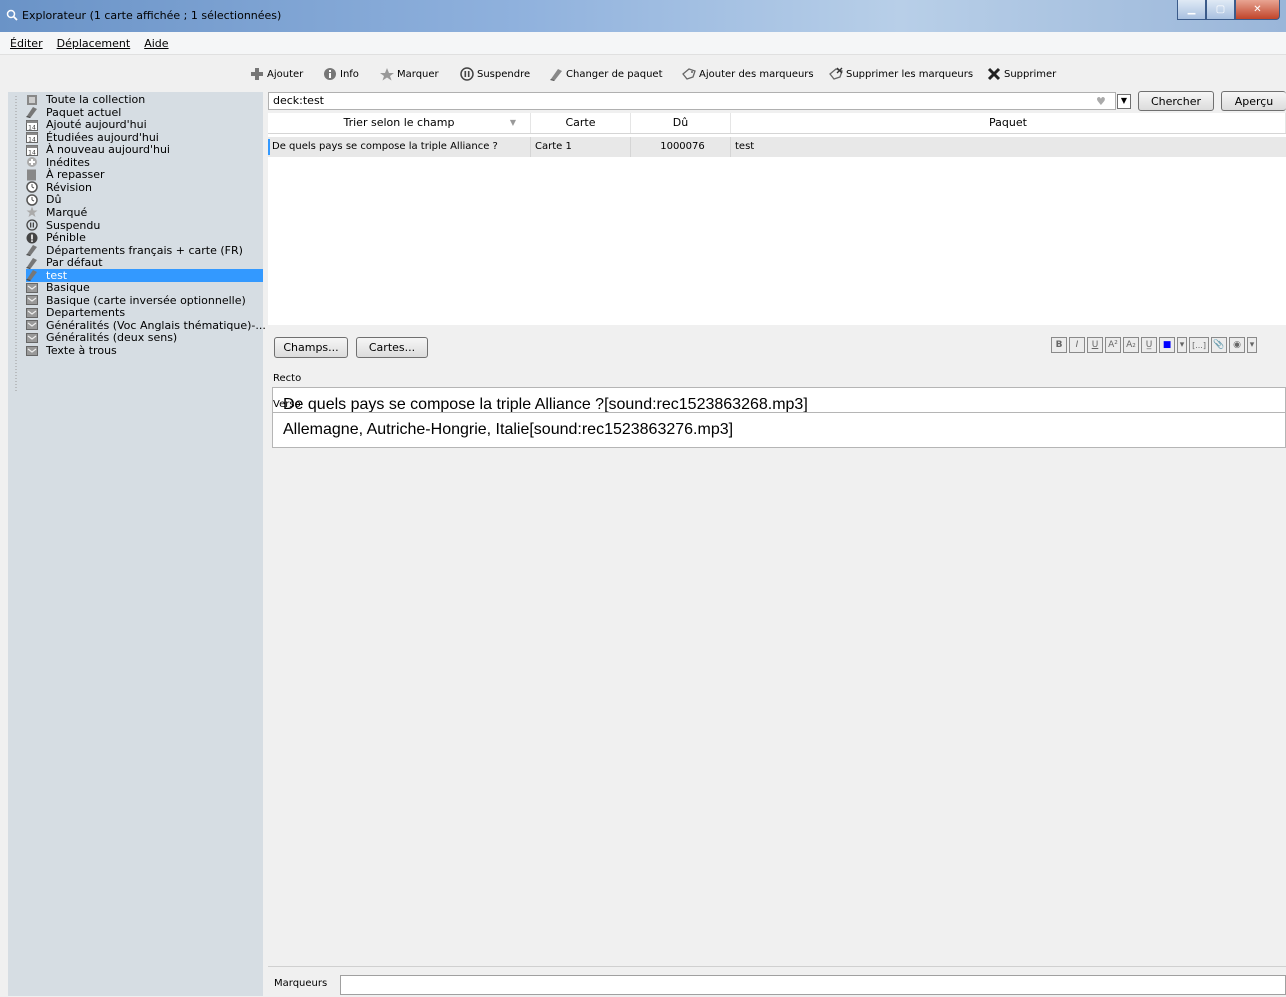 This screenshot has height=997, width=1286. I want to click on search-icon, so click(12, 15).